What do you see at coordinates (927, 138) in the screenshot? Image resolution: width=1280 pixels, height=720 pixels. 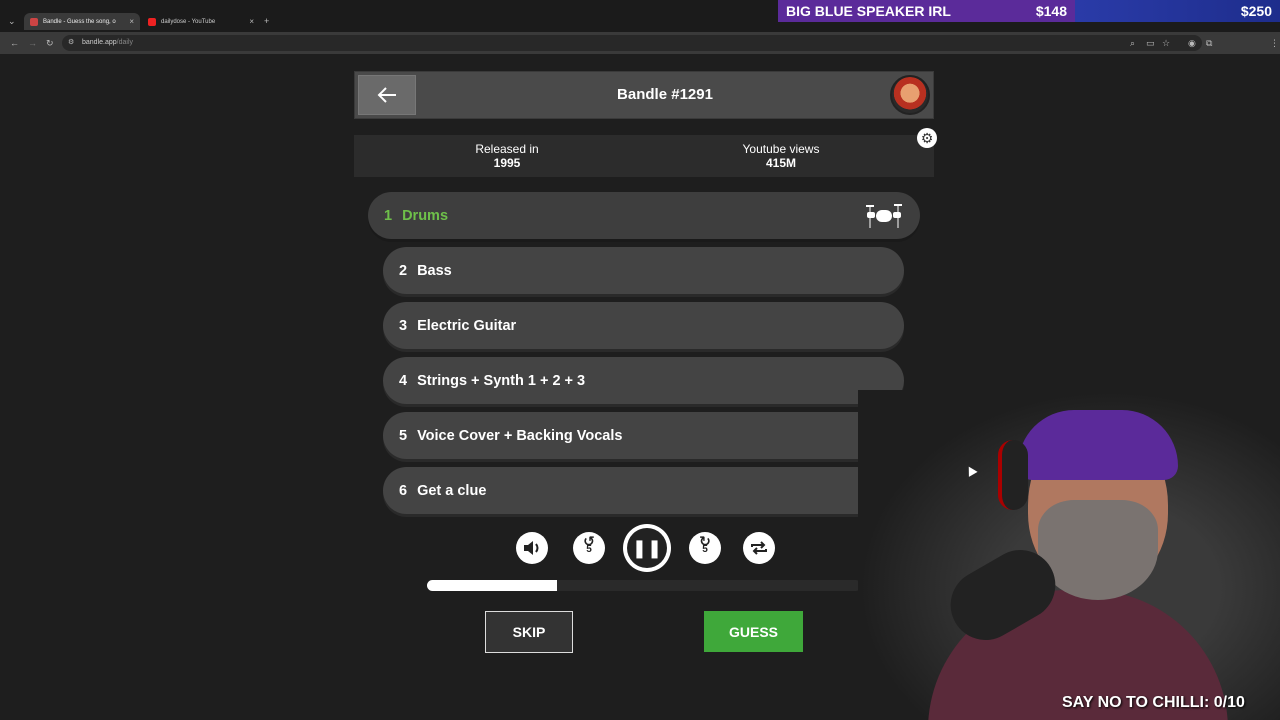 I see `settings-gear-icon: ⚙` at bounding box center [927, 138].